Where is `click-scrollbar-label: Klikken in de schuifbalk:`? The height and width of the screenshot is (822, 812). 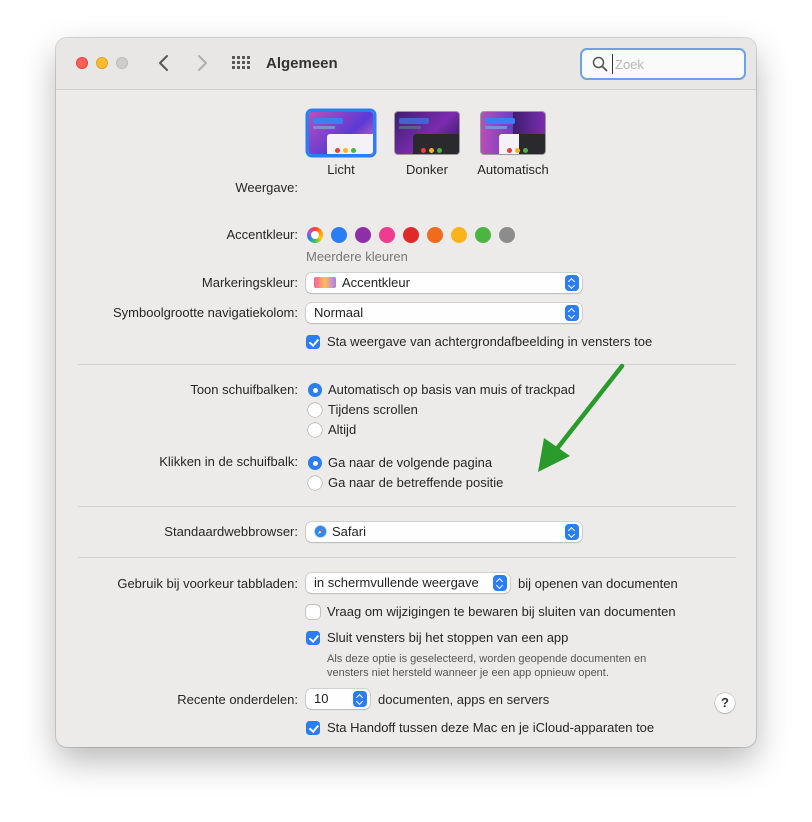
click-scrollbar-label: Klikken in de schuifbalk: is located at coordinates (228, 461).